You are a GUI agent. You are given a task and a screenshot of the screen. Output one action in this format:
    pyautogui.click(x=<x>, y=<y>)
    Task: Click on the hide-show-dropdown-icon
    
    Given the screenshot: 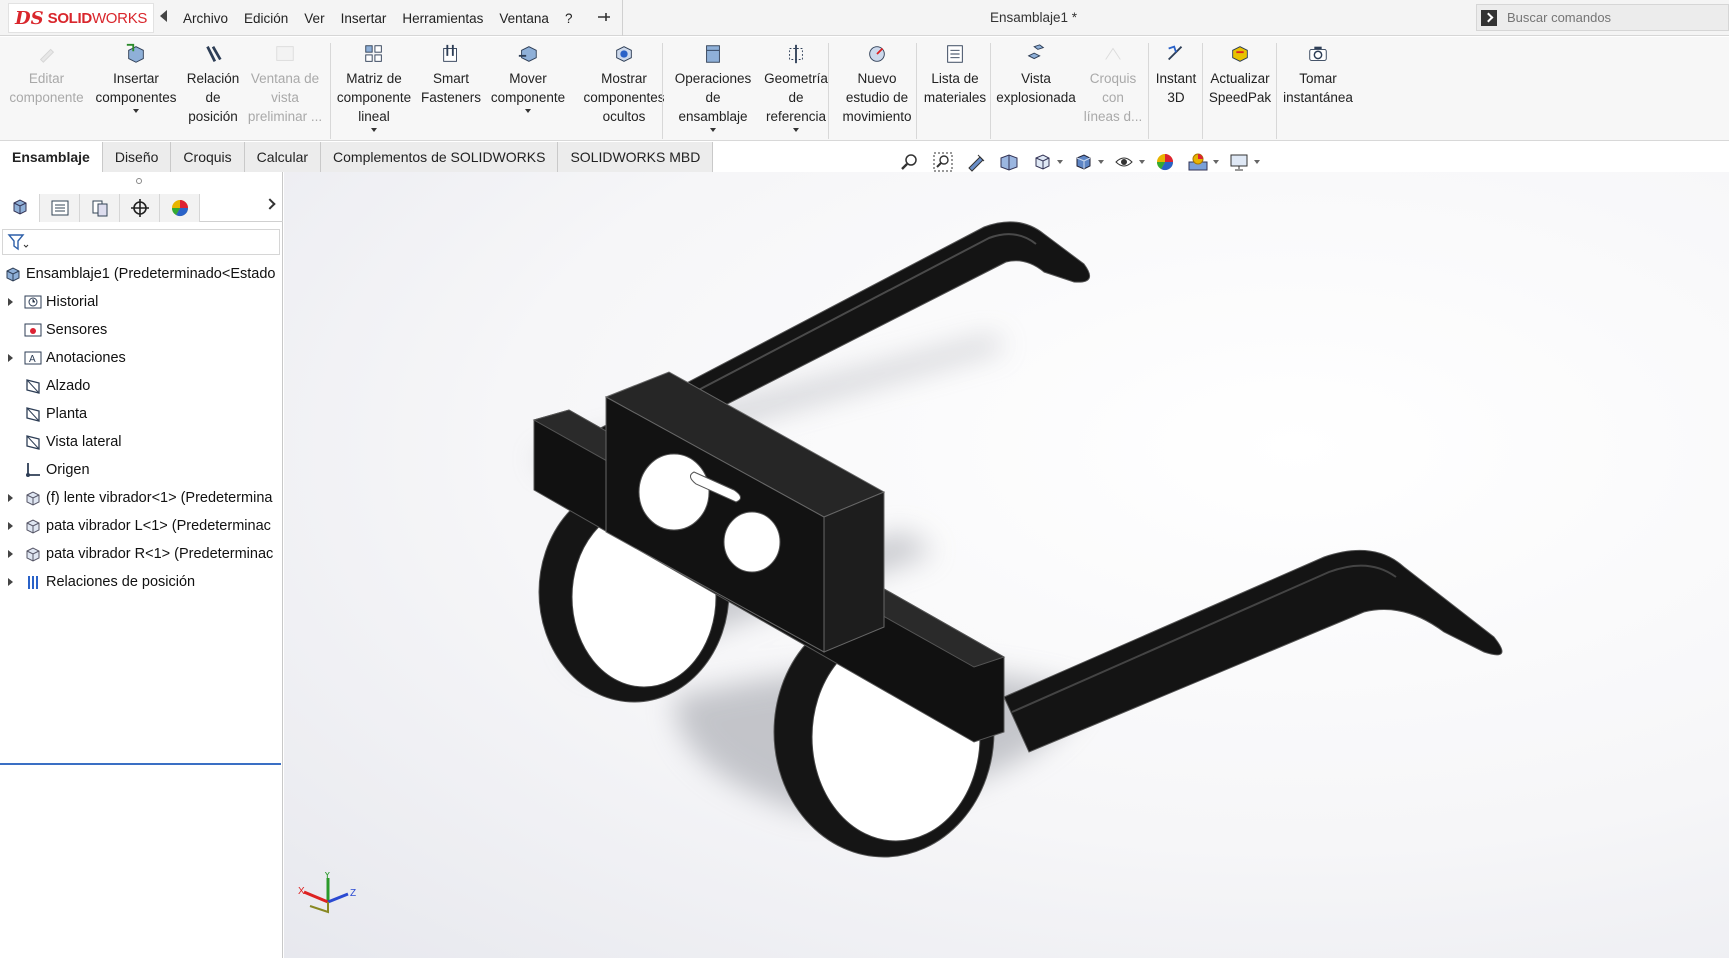 What is the action you would take?
    pyautogui.click(x=1142, y=162)
    